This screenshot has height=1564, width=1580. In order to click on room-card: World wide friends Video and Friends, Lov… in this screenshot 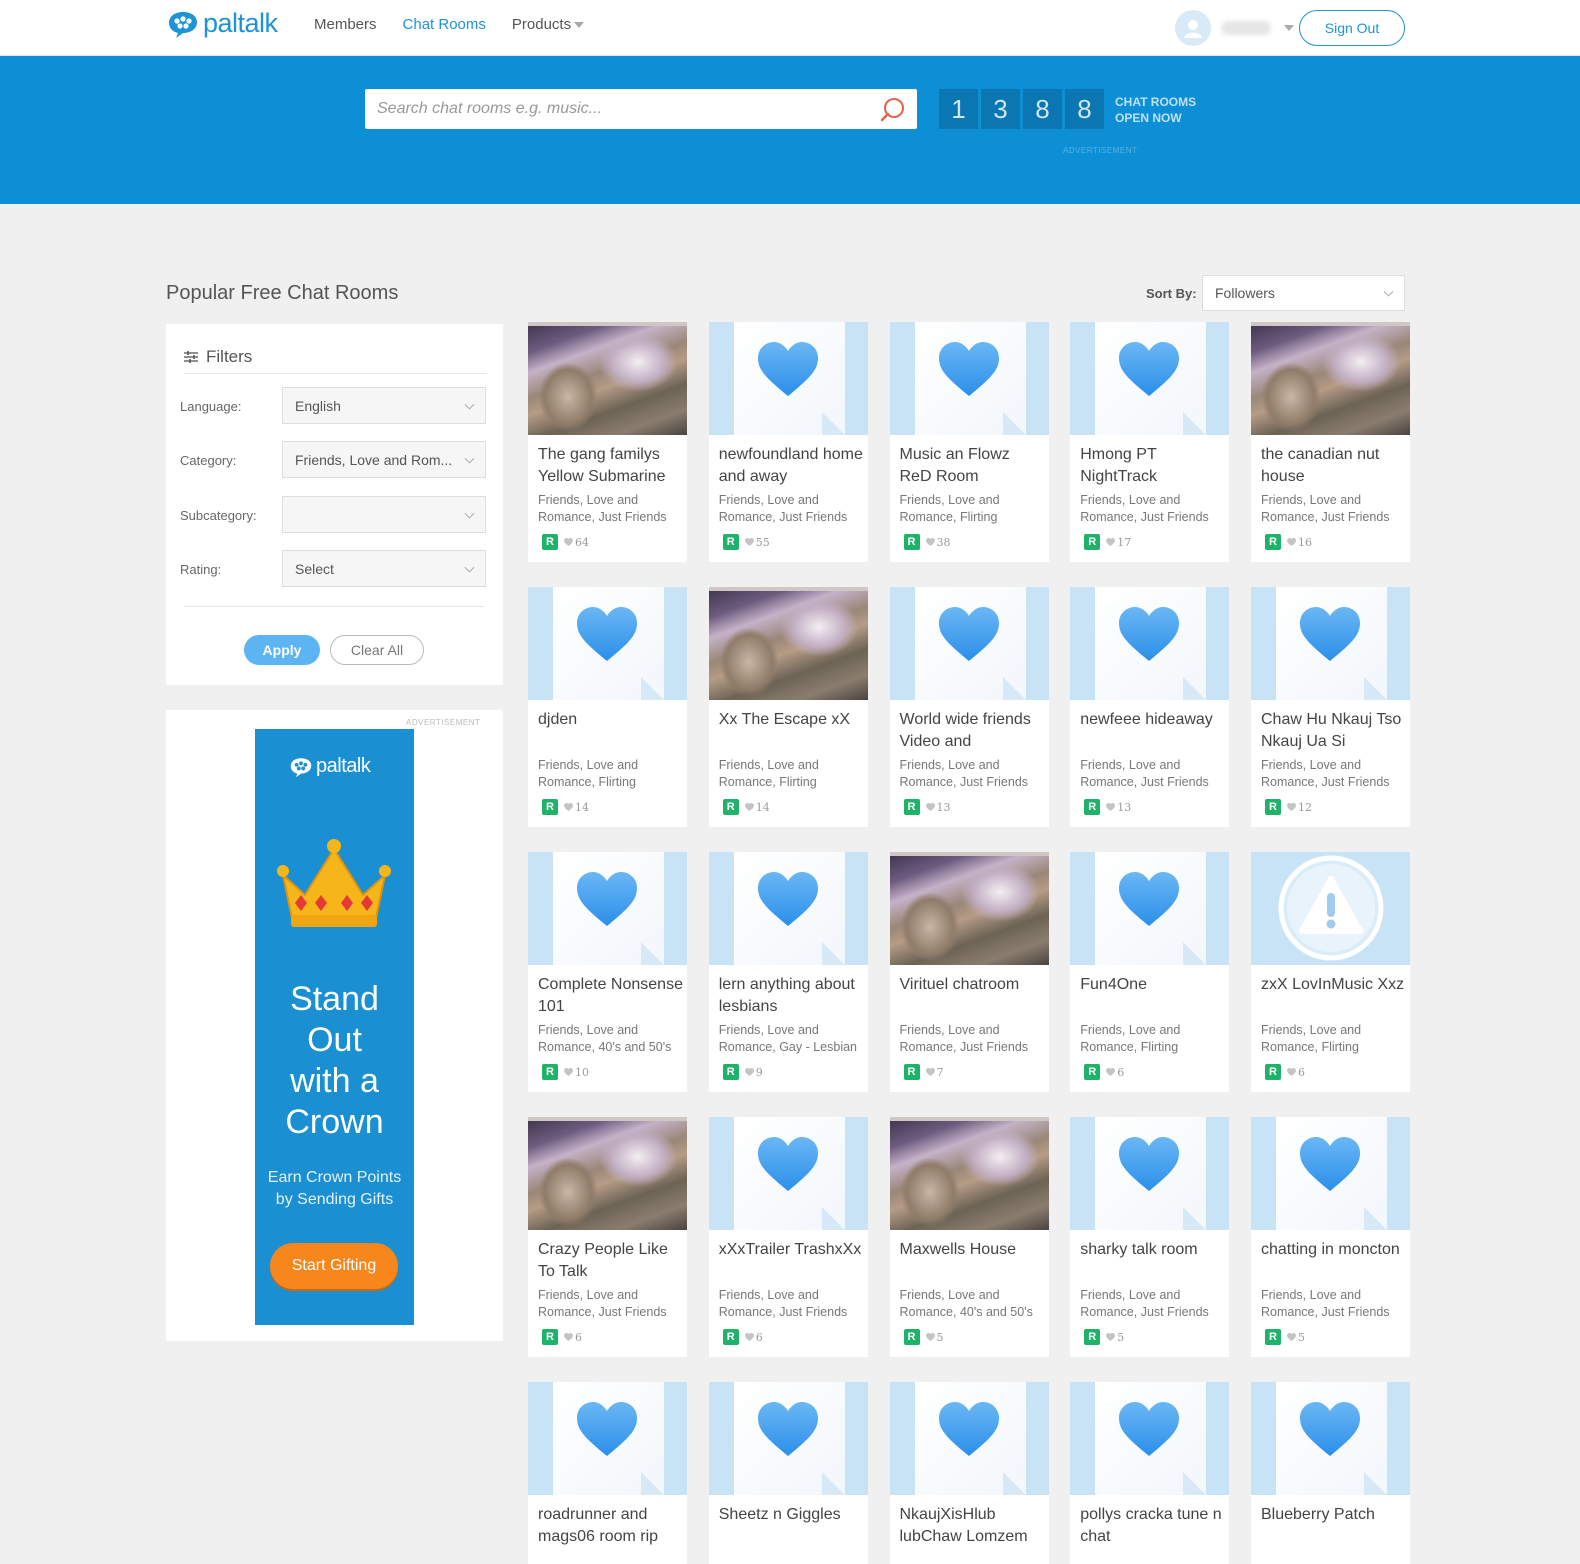, I will do `click(969, 707)`.